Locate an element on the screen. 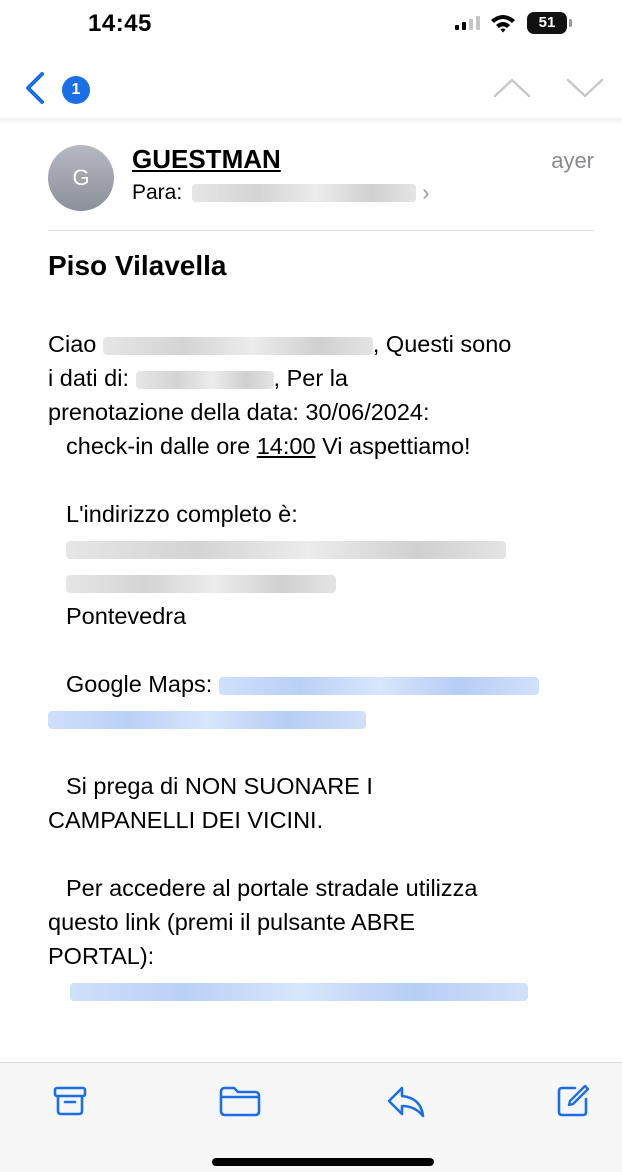 This screenshot has width=622, height=1172. maps-line: Google Maps: is located at coordinates (328, 684).